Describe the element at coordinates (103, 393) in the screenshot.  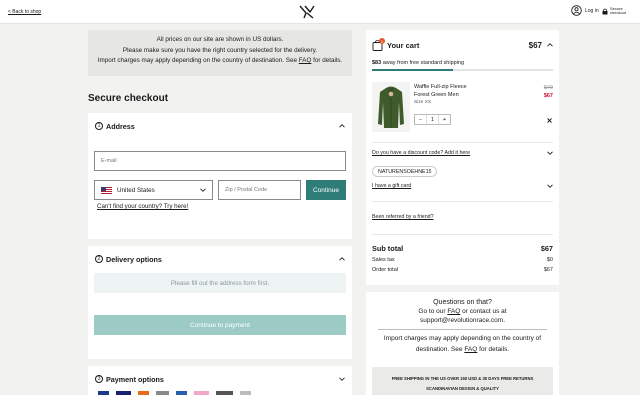
I see `card-logo-icon` at that location.